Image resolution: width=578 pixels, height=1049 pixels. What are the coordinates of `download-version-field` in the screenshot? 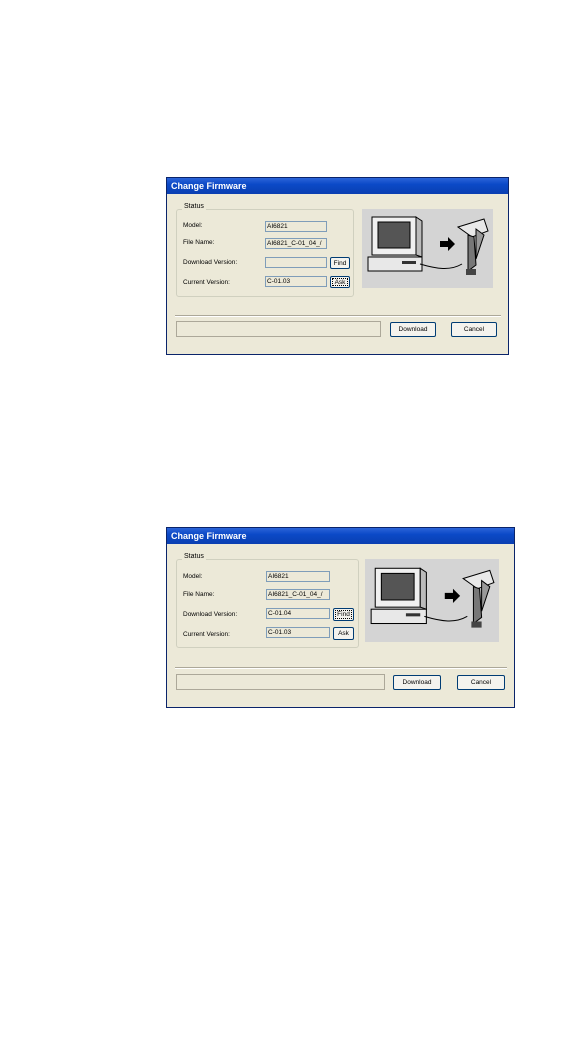 It's located at (296, 262).